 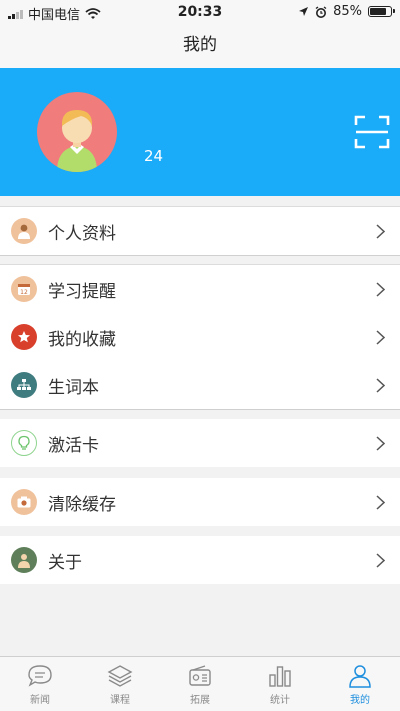 I want to click on status-right: 85%, so click(x=346, y=11).